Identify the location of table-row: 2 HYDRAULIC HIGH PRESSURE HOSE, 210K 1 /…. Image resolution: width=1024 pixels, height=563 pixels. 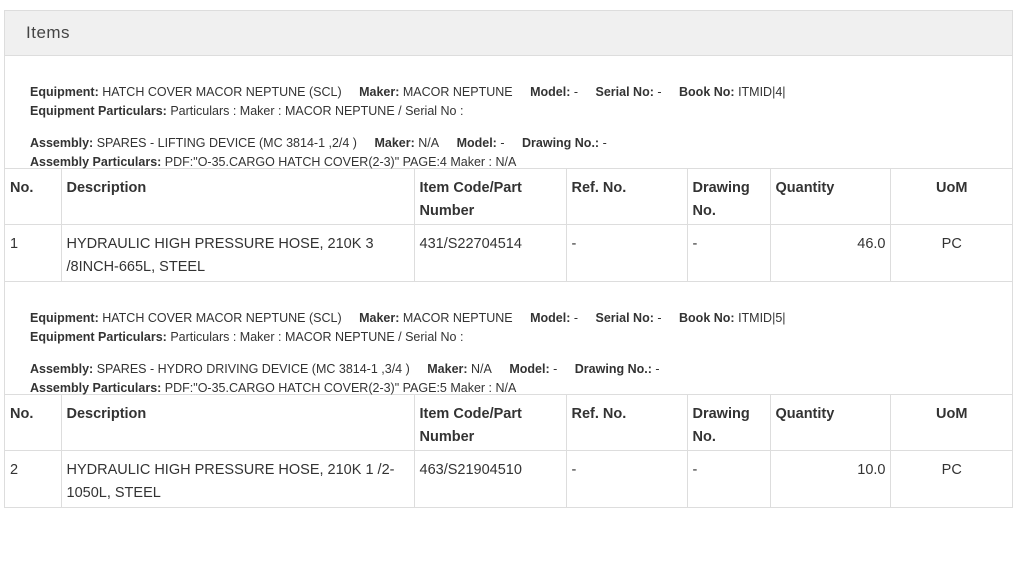
(508, 479).